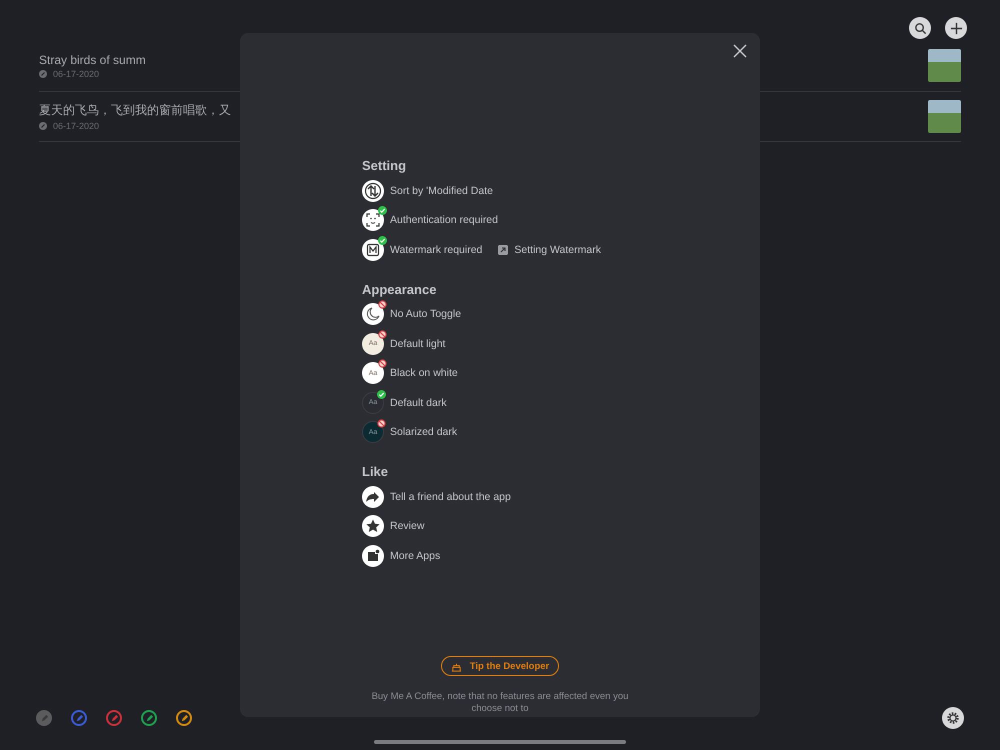 The image size is (1000, 750). I want to click on settings-button, so click(953, 718).